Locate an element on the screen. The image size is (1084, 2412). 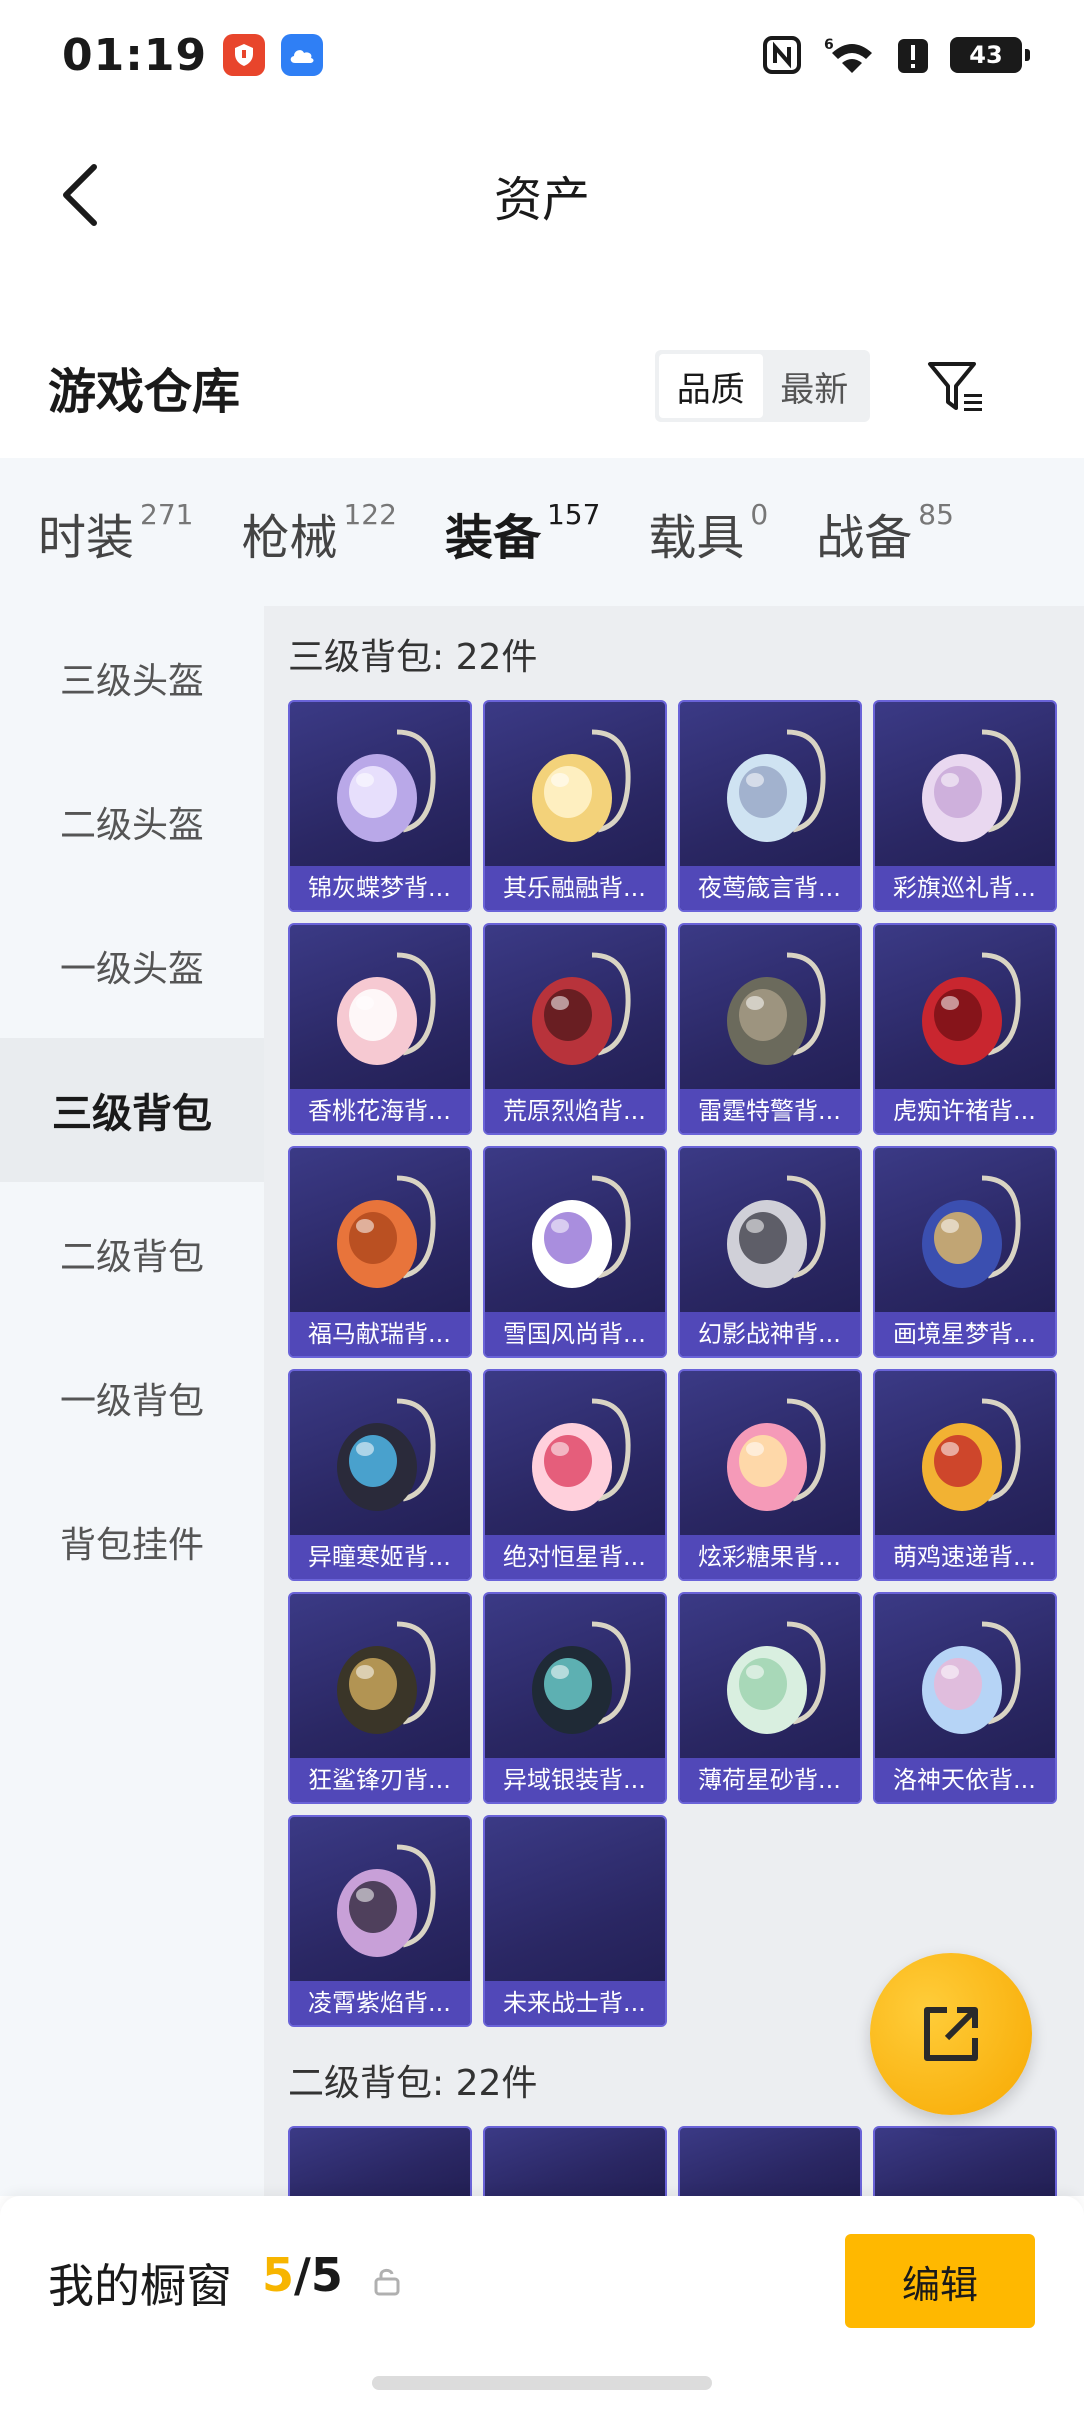
header: 资产 is located at coordinates (542, 195).